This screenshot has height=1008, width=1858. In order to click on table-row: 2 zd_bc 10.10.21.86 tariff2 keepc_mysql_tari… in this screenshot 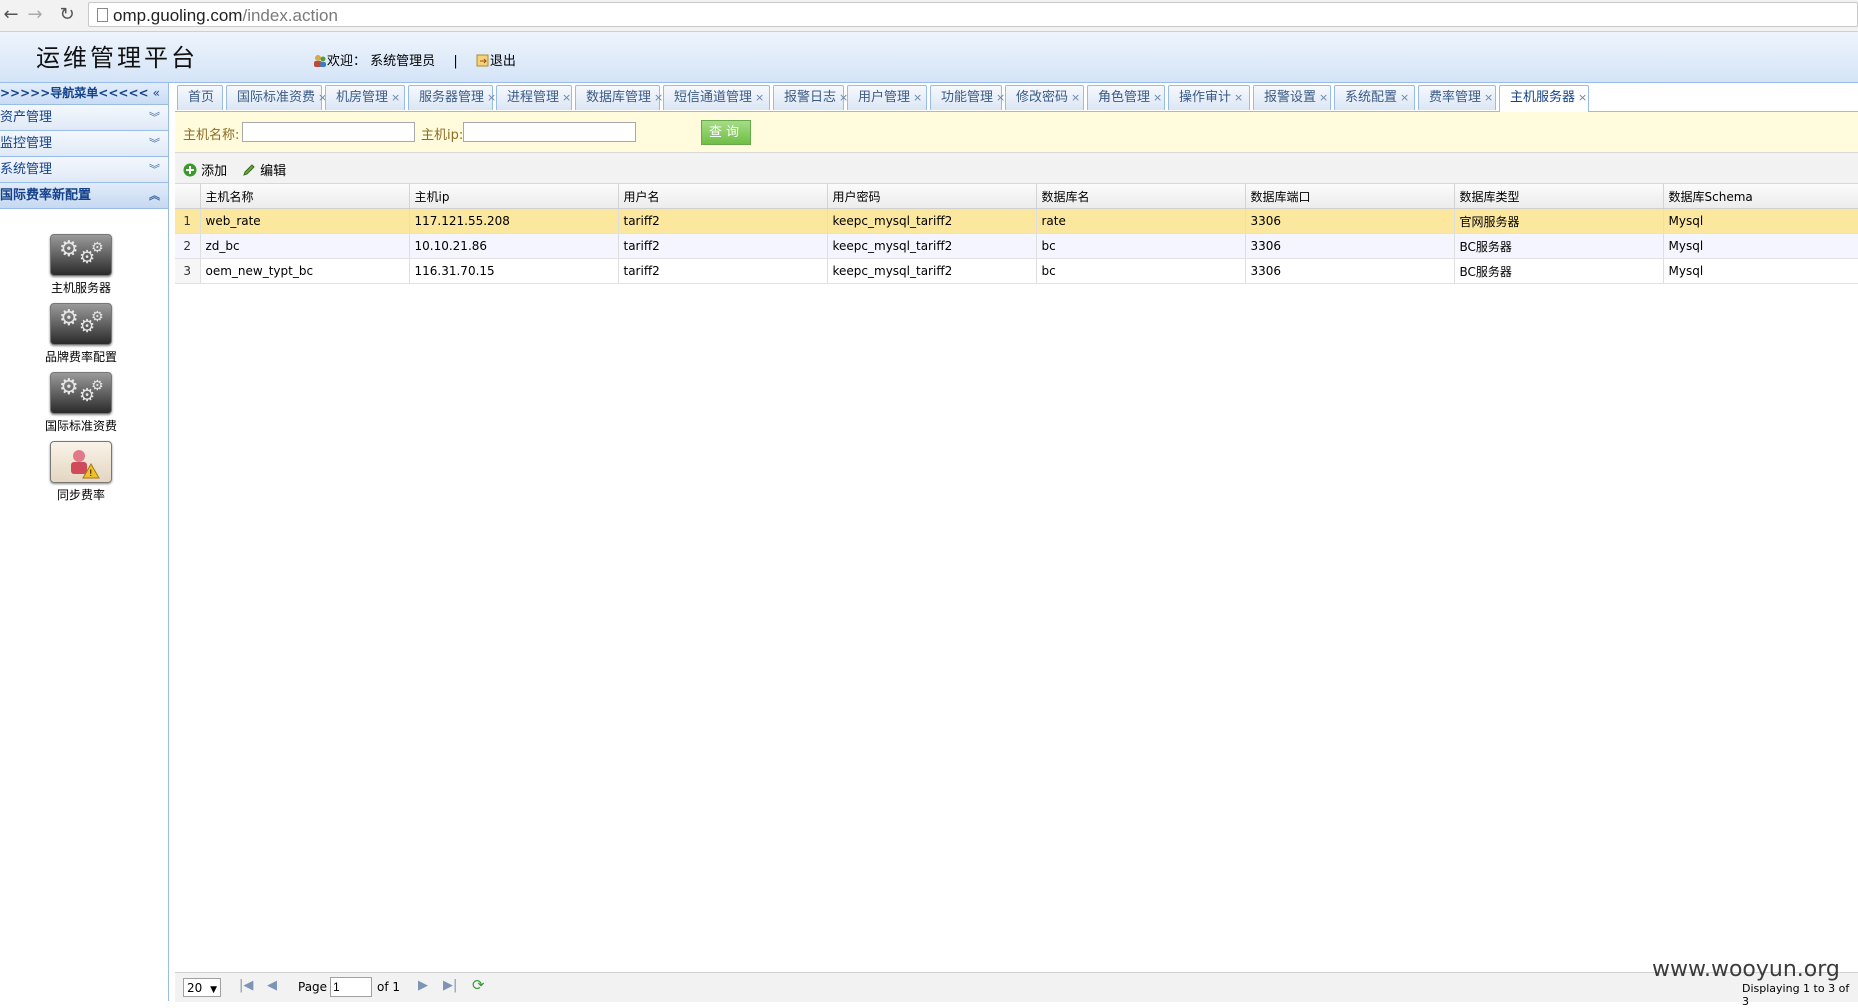, I will do `click(1016, 246)`.